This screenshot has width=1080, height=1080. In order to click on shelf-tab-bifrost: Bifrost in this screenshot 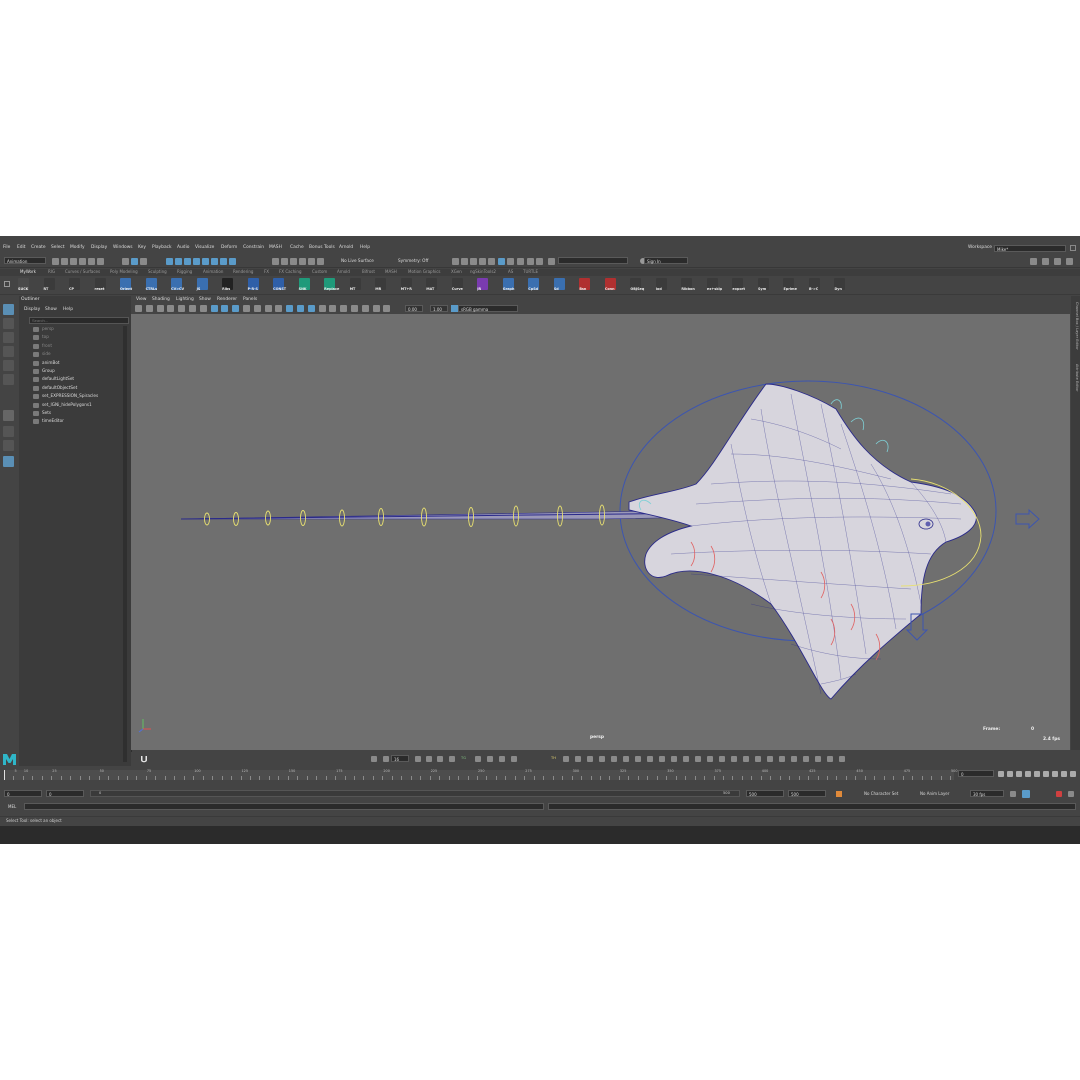, I will do `click(368, 272)`.